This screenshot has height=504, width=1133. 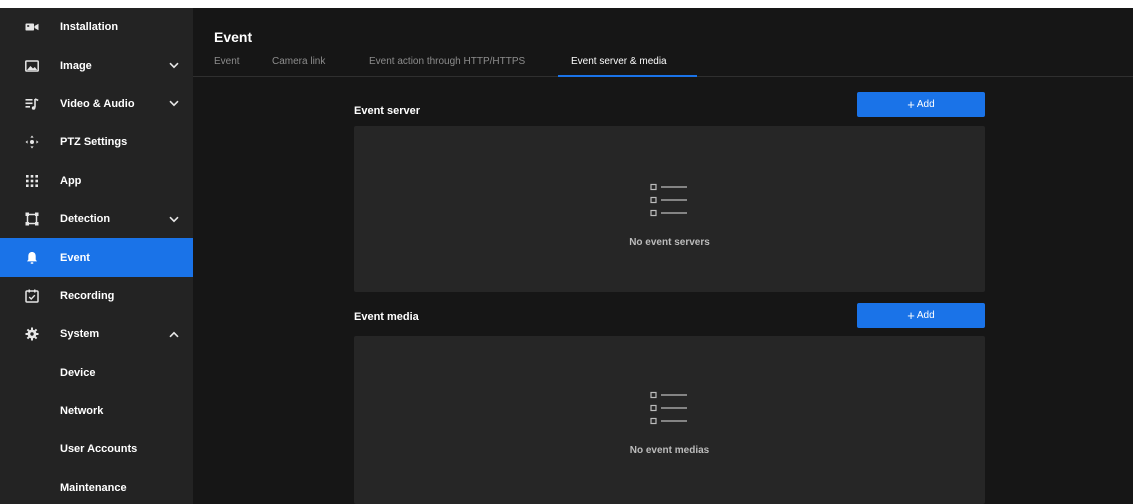 I want to click on sidebar-subitem-device: Device, so click(x=96, y=373).